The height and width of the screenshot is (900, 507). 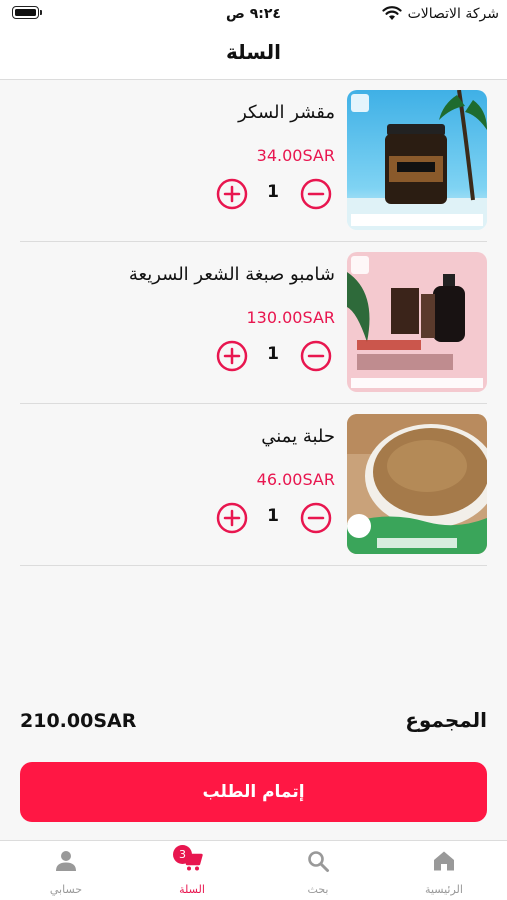 I want to click on product-name: حلبة يمني, so click(x=185, y=436).